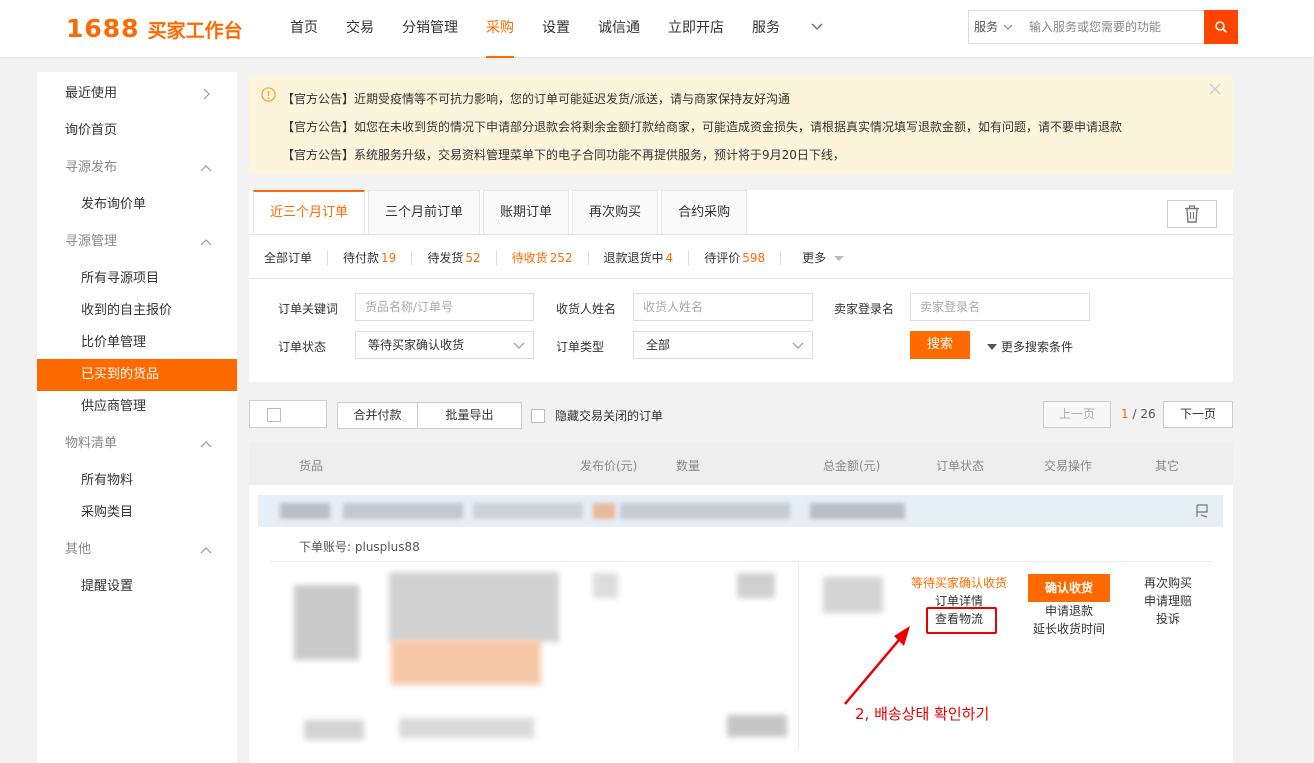 The width and height of the screenshot is (1314, 763). What do you see at coordinates (1202, 511) in the screenshot?
I see `flag-icon` at bounding box center [1202, 511].